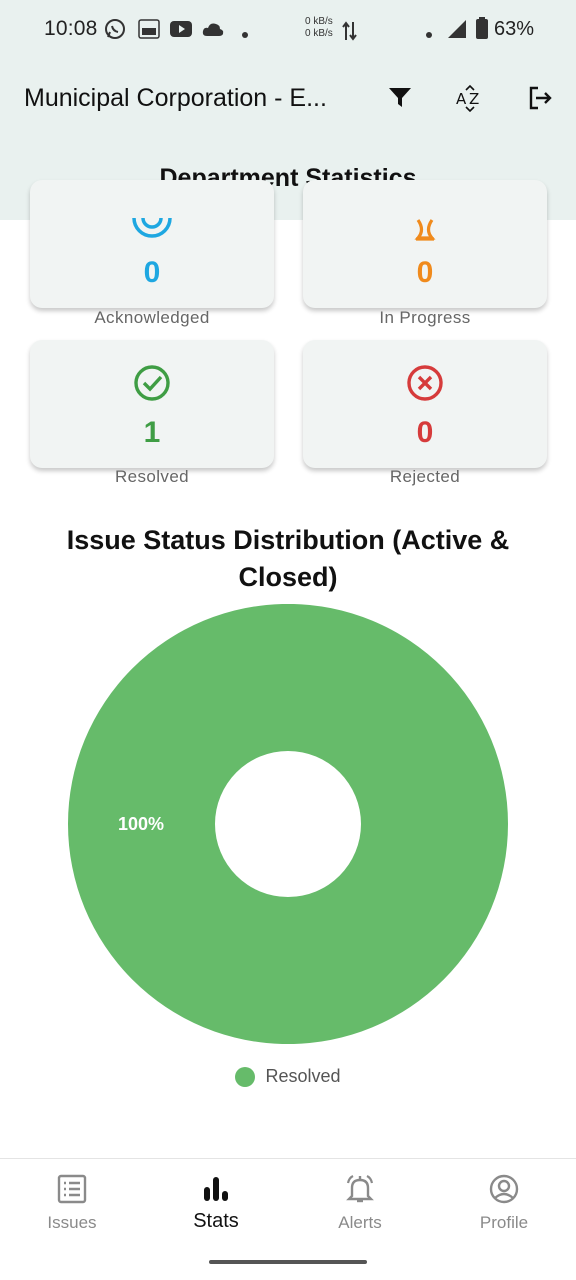 The height and width of the screenshot is (1280, 576). Describe the element at coordinates (152, 476) in the screenshot. I see `resolved-label: Resolved` at that location.